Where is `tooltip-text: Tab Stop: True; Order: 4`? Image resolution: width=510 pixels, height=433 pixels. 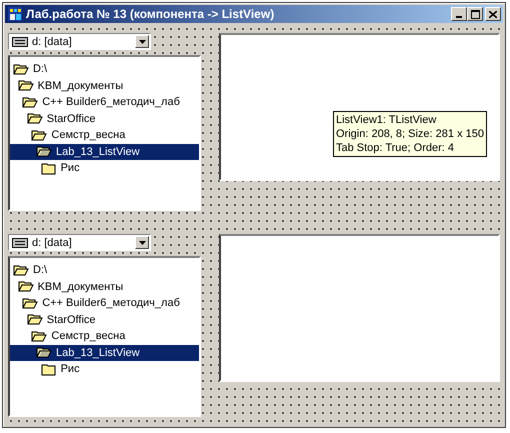 tooltip-text: Tab Stop: True; Order: 4 is located at coordinates (396, 148).